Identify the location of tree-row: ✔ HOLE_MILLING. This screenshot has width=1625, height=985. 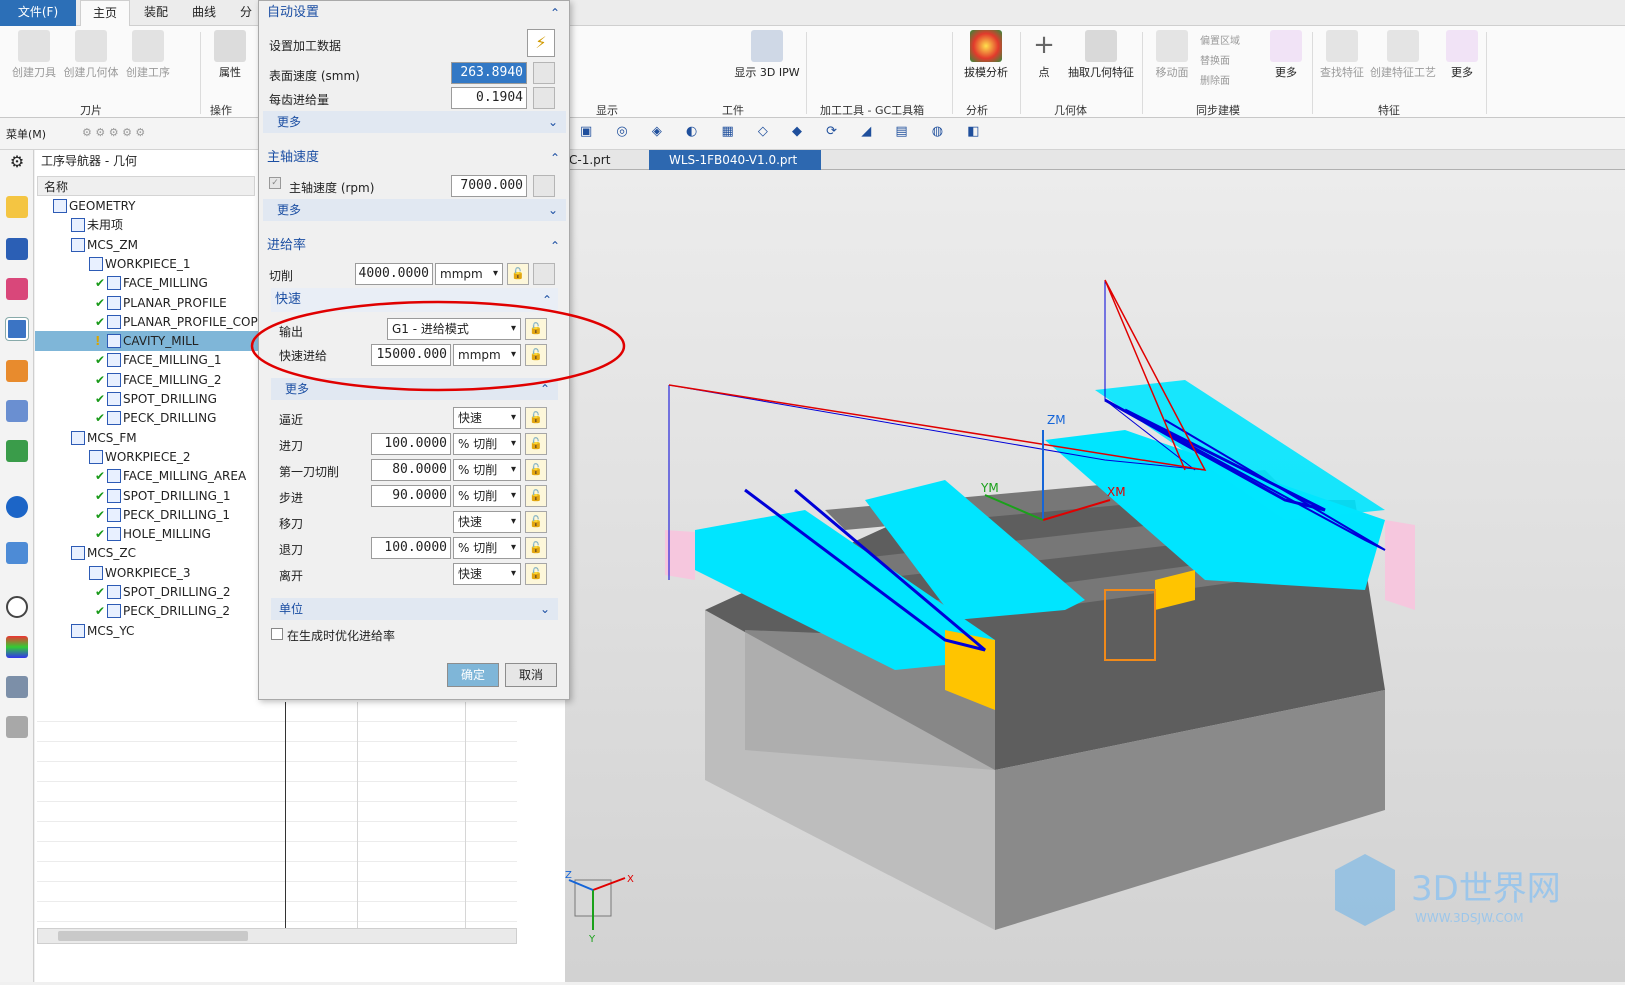
(150, 534).